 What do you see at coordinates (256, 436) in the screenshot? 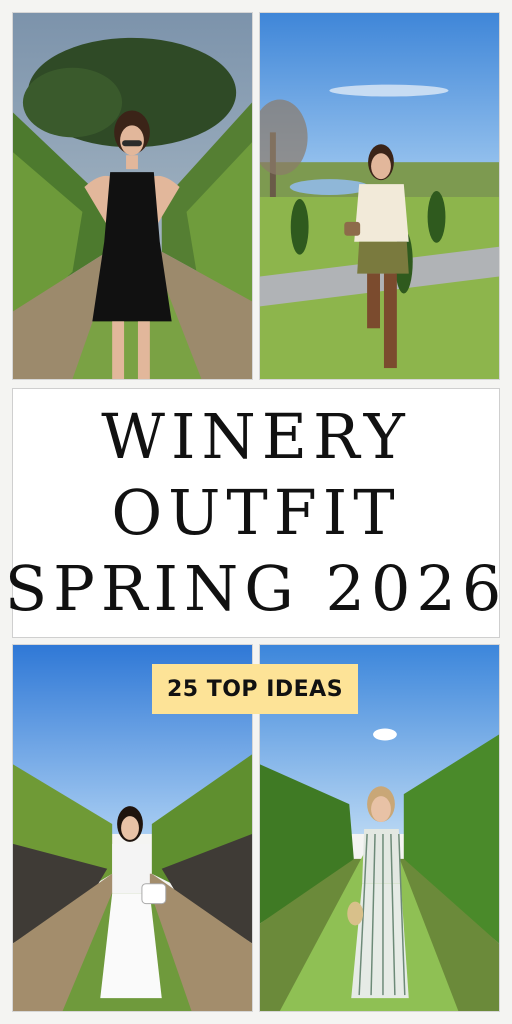
I see `title-line-1: WINERY` at bounding box center [256, 436].